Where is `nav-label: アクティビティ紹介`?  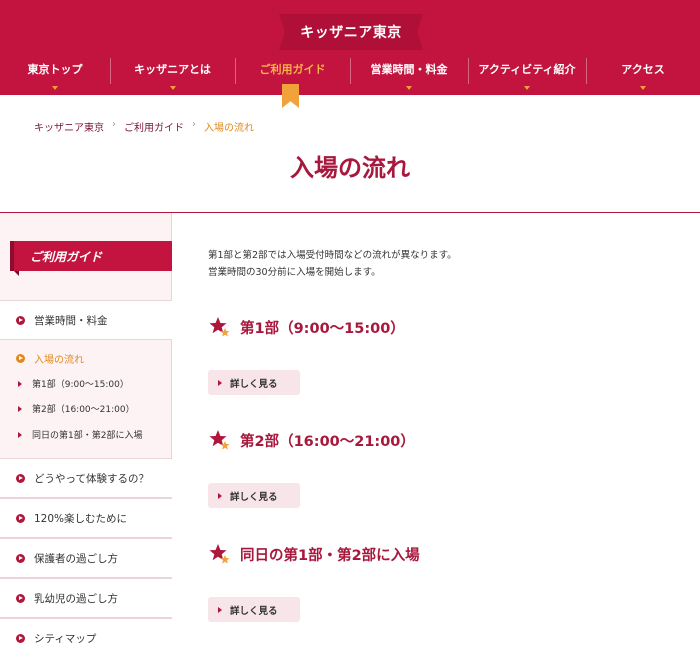
nav-label: アクティビティ紹介 is located at coordinates (527, 69).